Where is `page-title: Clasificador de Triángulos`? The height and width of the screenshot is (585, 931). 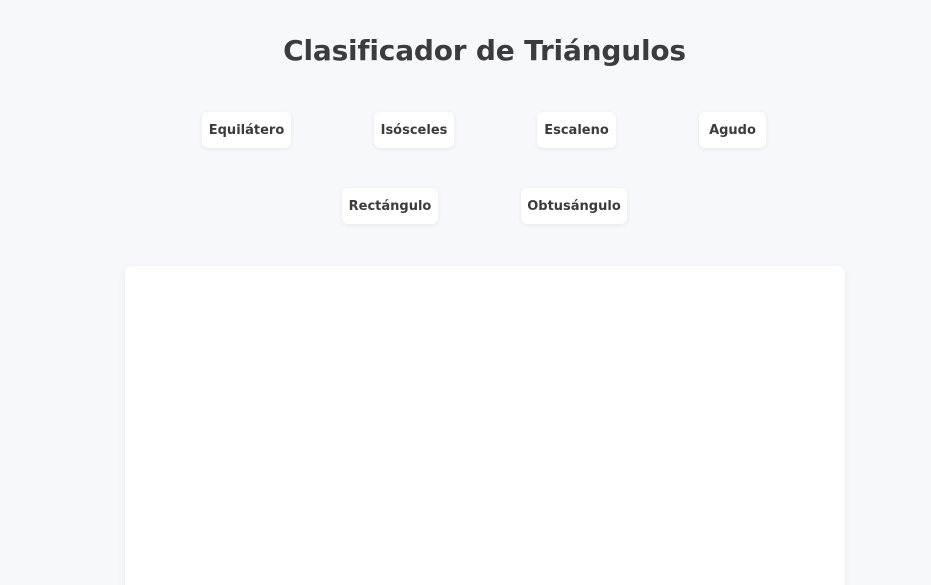
page-title: Clasificador de Triángulos is located at coordinates (484, 50).